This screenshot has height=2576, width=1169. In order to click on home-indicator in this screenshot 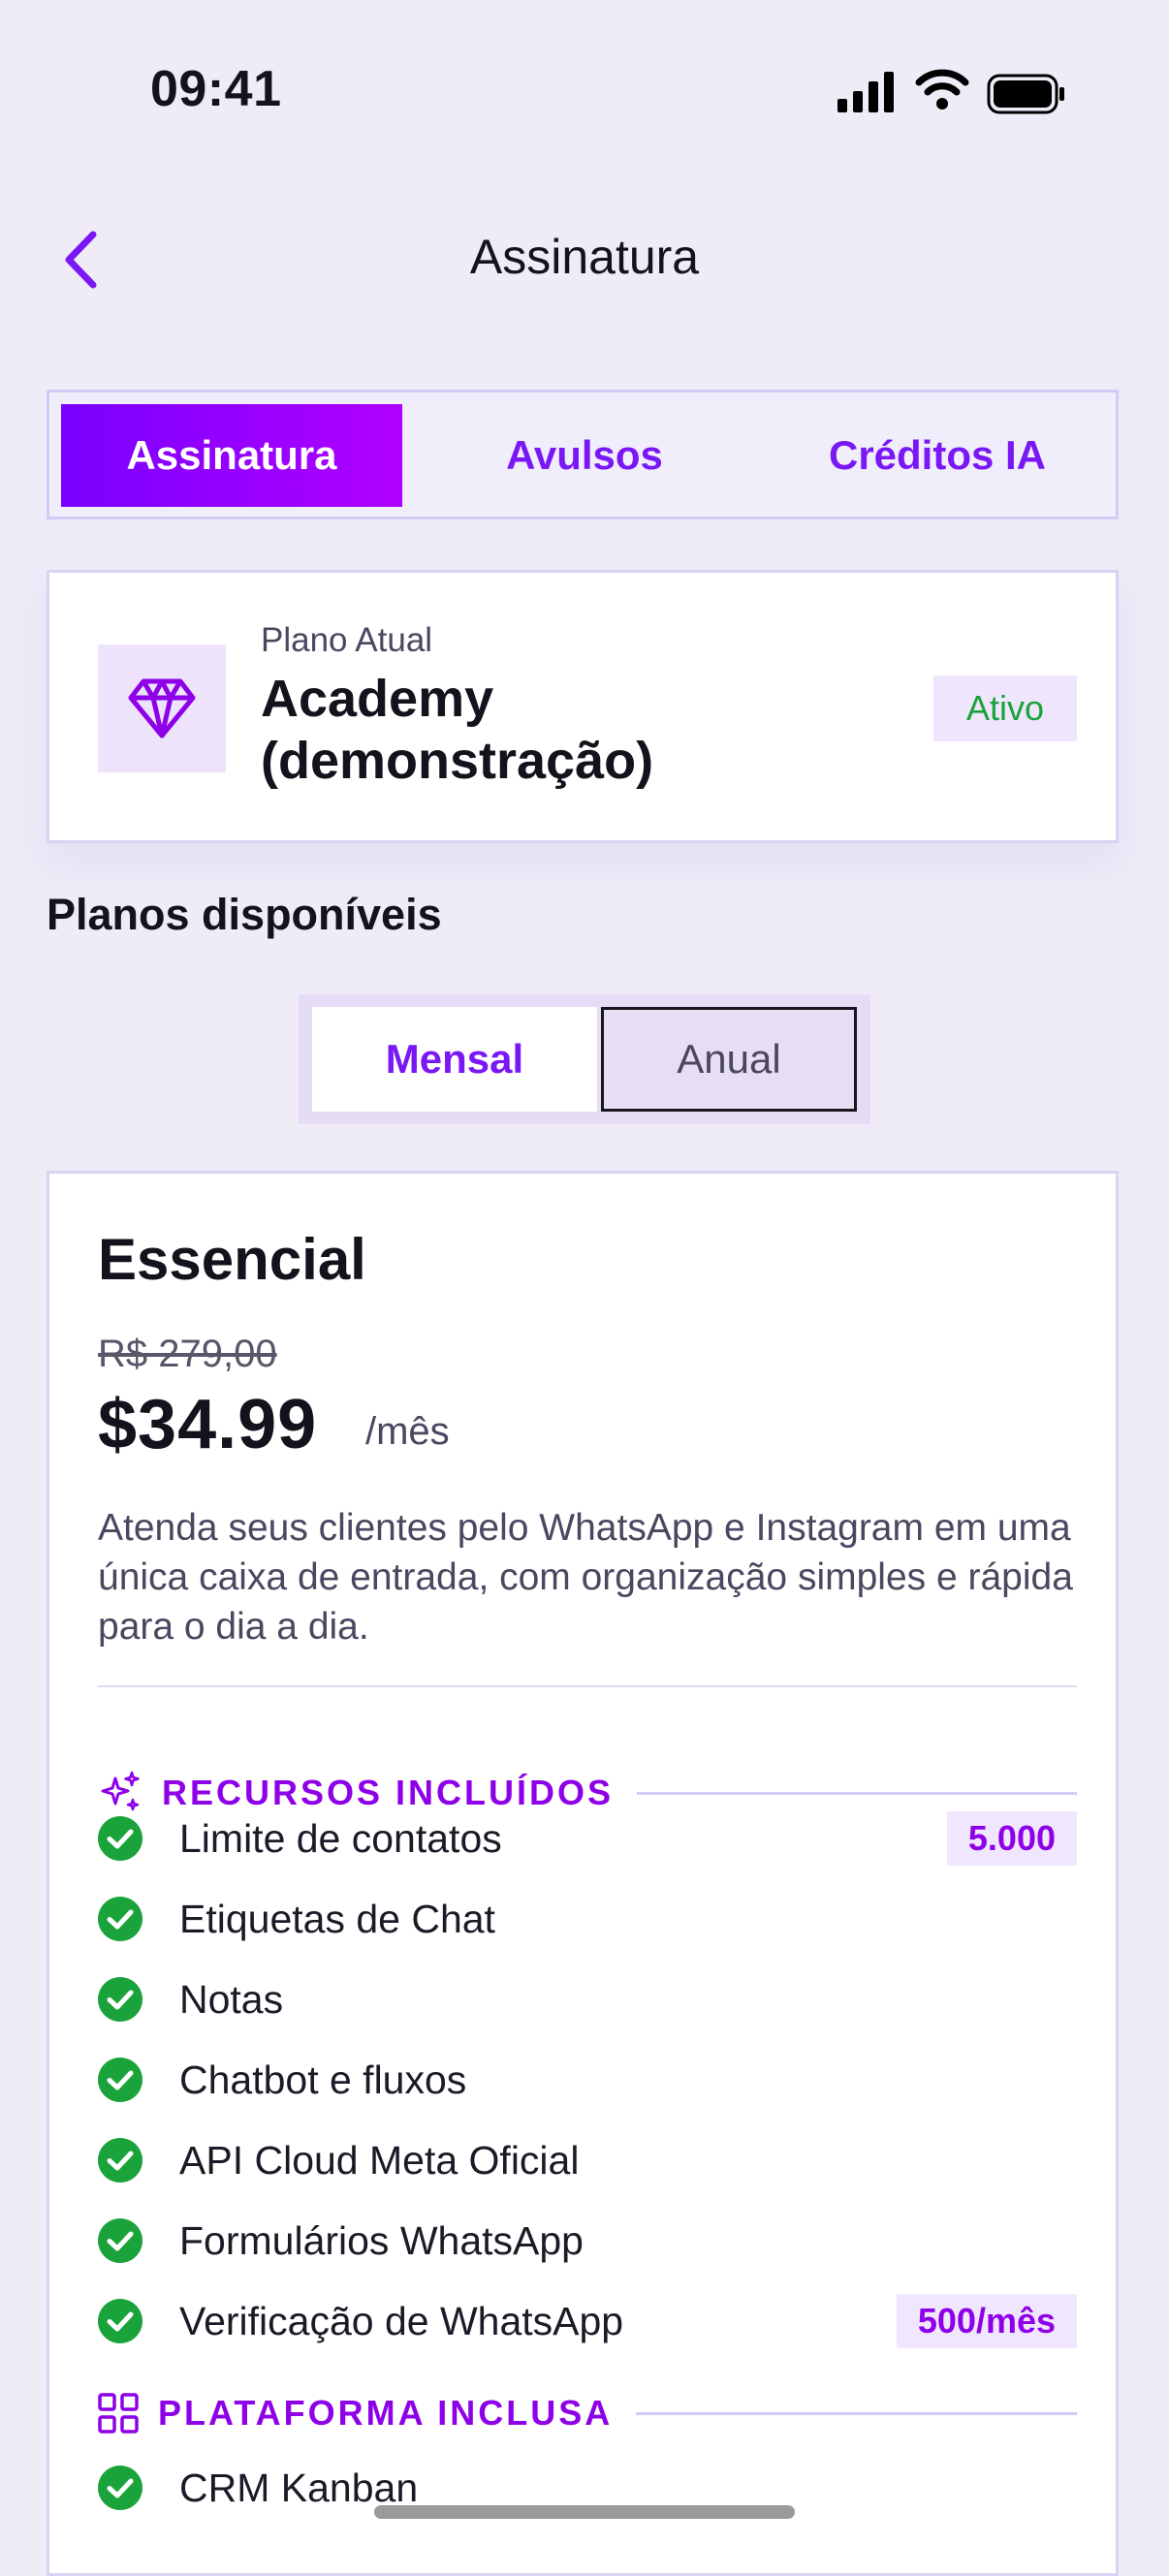, I will do `click(584, 2512)`.